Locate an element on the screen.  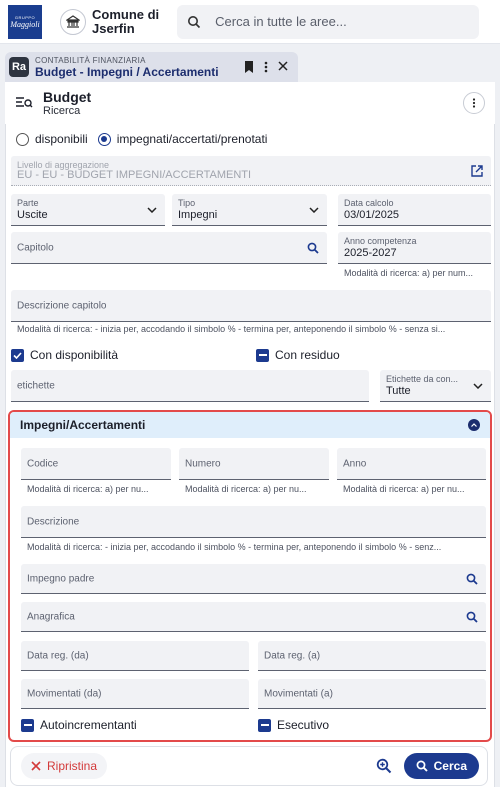
section-header: Impegni/Accertamenti is located at coordinates (250, 425).